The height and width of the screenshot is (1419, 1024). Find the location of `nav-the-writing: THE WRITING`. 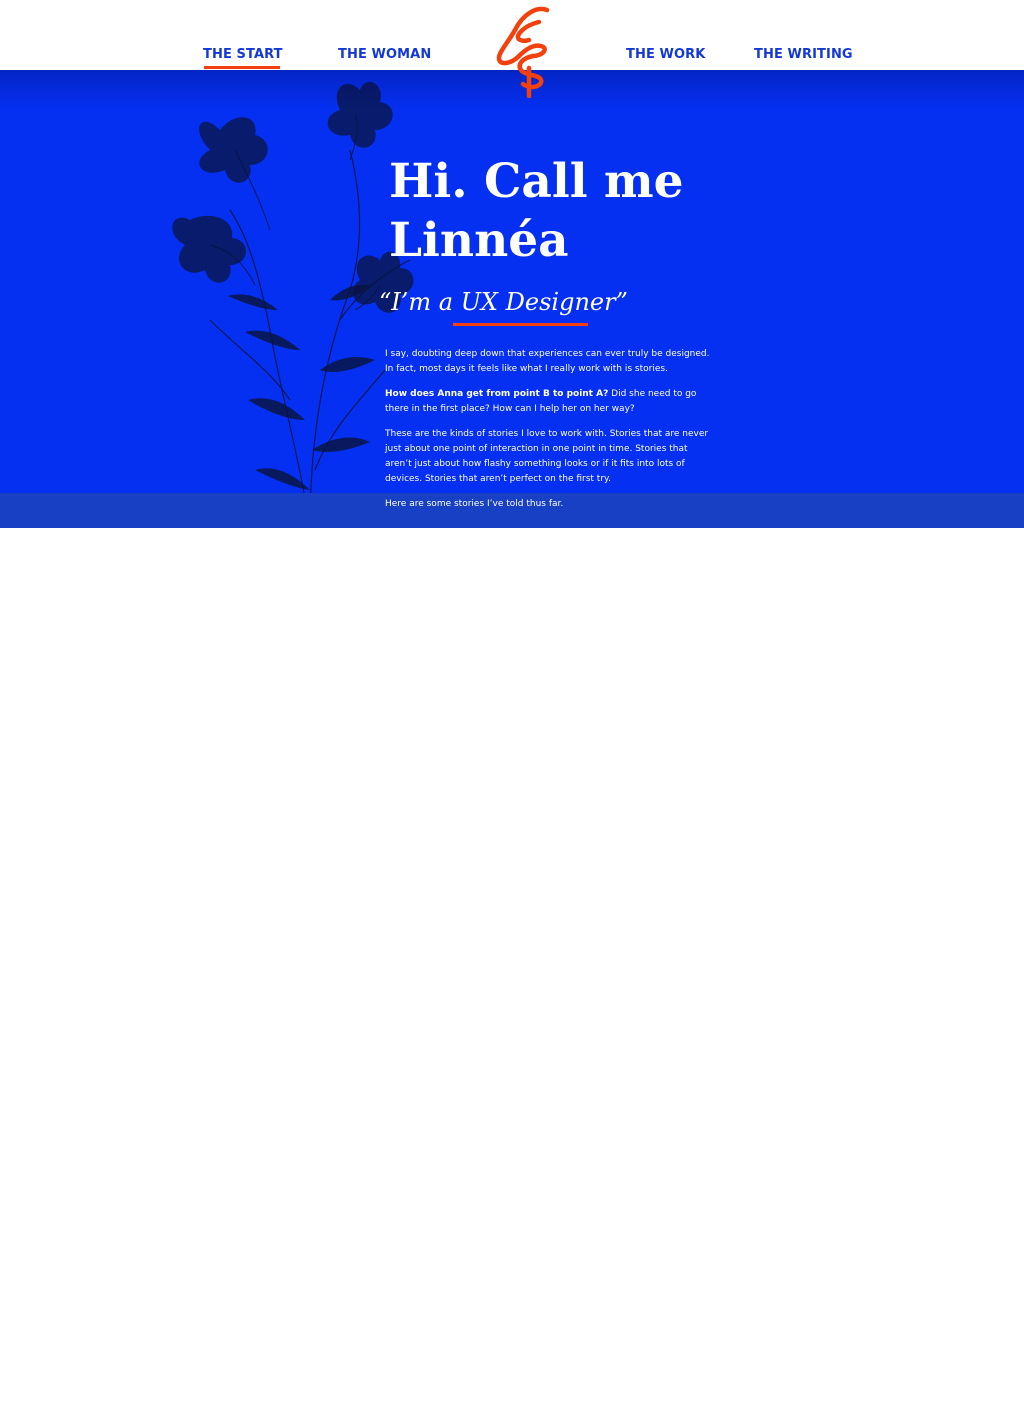

nav-the-writing: THE WRITING is located at coordinates (803, 54).